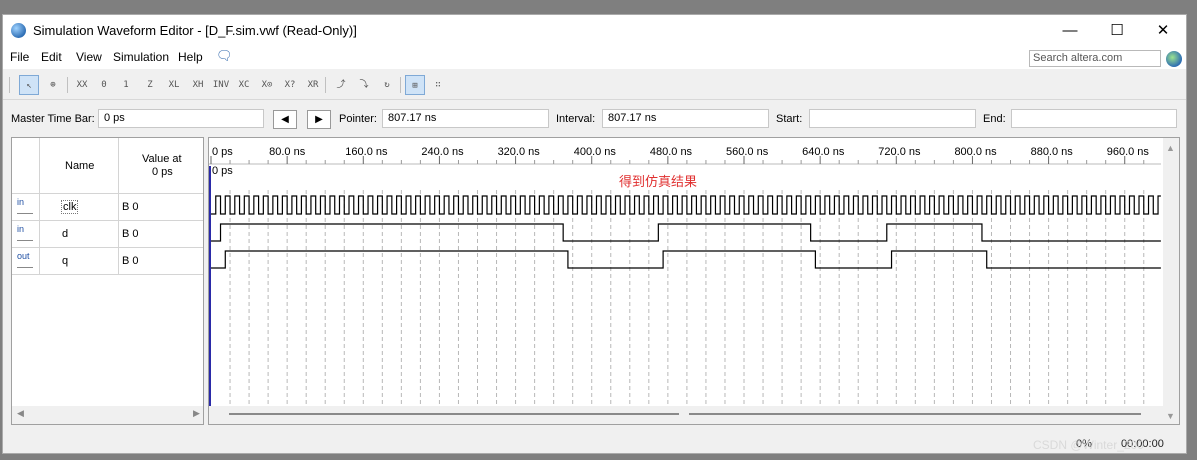 This screenshot has height=460, width=1197. Describe the element at coordinates (1088, 445) in the screenshot. I see `watermark: CSDN @Winter_200` at that location.